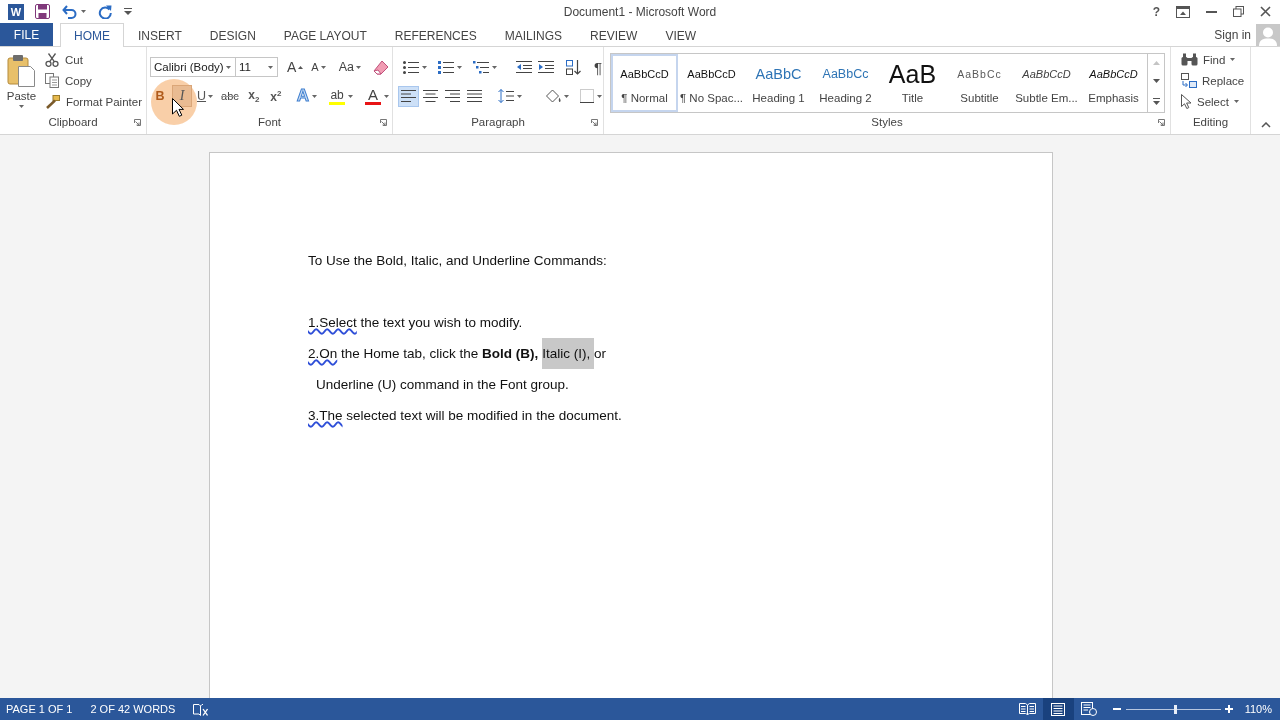 The image size is (1280, 720). I want to click on show-marks-button: ¶, so click(598, 67).